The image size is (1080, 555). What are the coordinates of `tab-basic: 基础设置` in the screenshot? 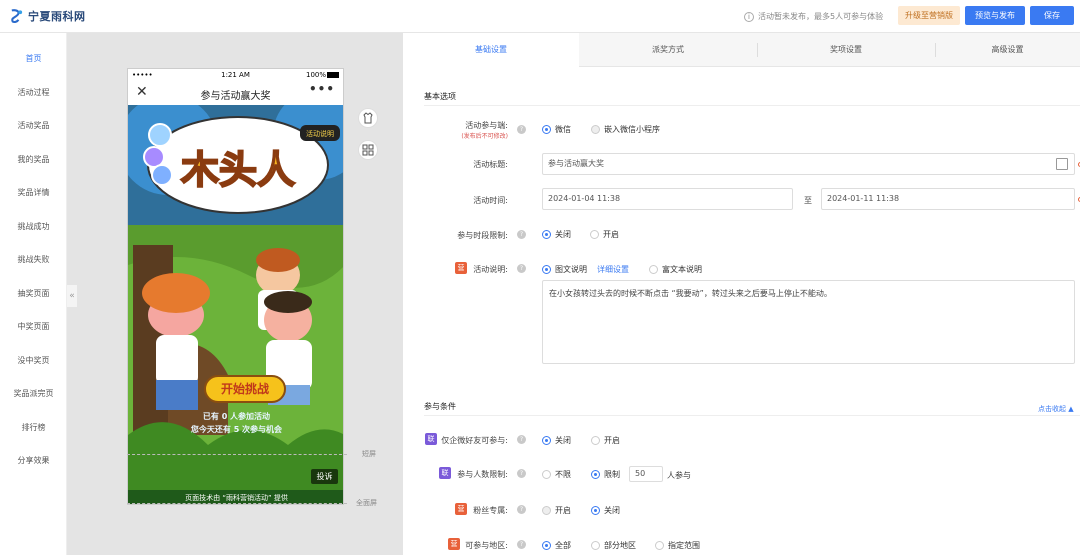 It's located at (491, 50).